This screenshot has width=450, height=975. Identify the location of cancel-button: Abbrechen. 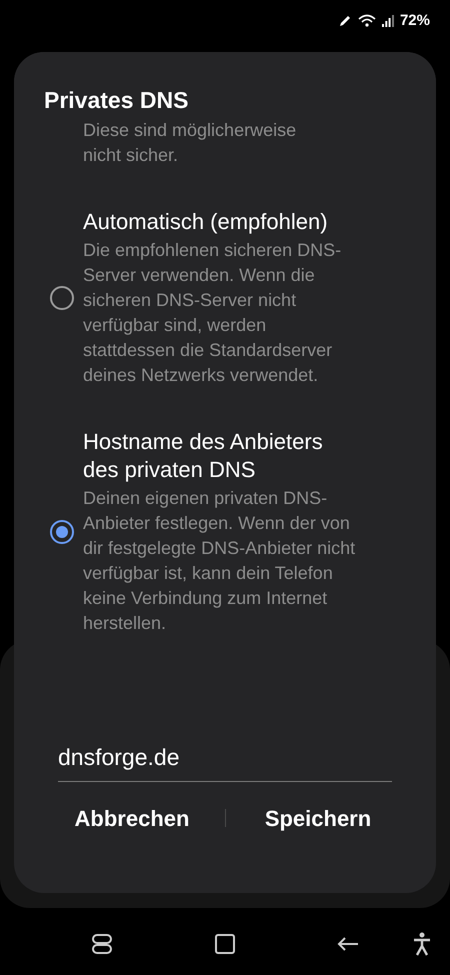
(132, 818).